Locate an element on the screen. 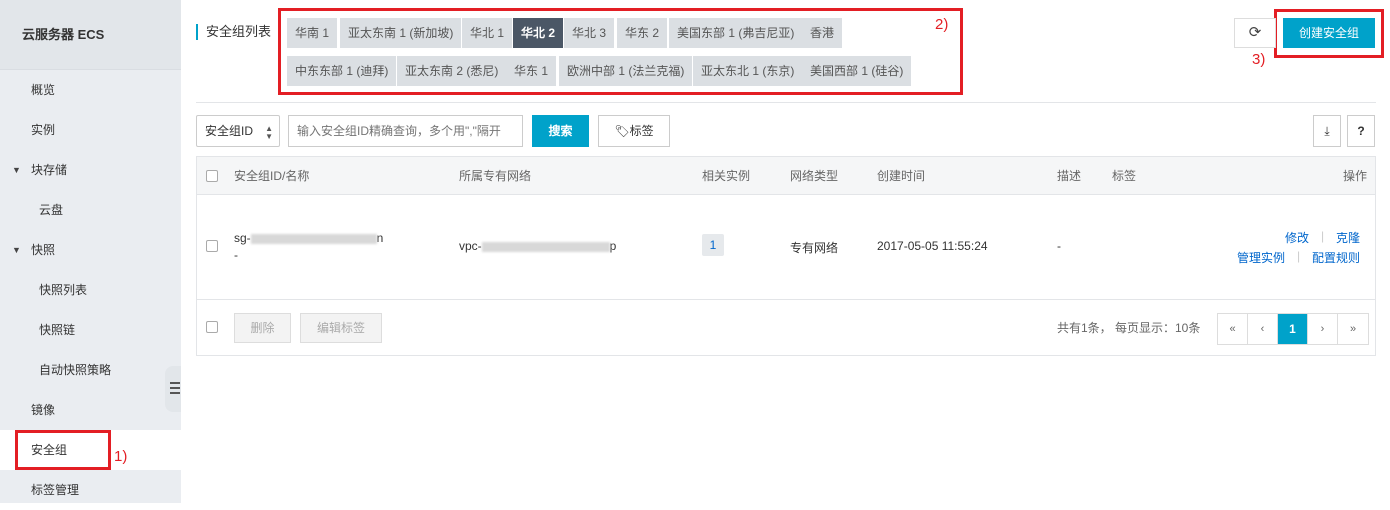 This screenshot has width=1390, height=510. sidebar-collapse-handle is located at coordinates (173, 389).